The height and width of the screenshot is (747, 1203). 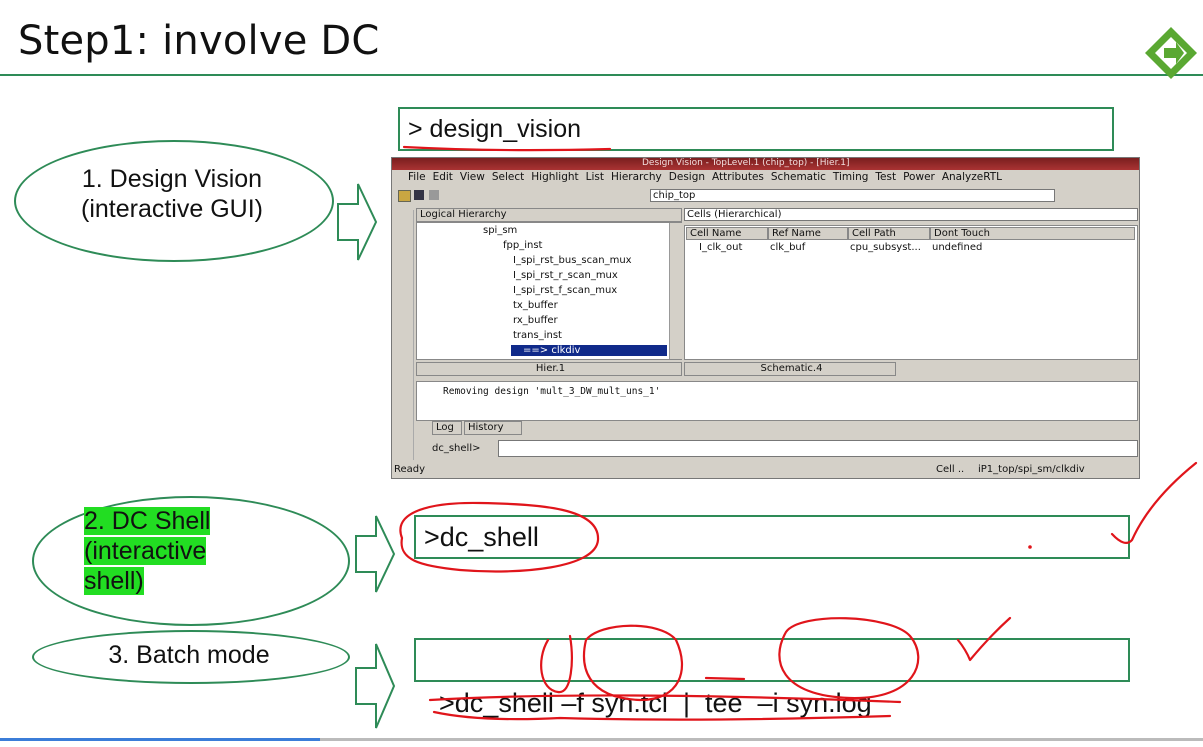 What do you see at coordinates (507, 148) in the screenshot?
I see `underline-design-vision` at bounding box center [507, 148].